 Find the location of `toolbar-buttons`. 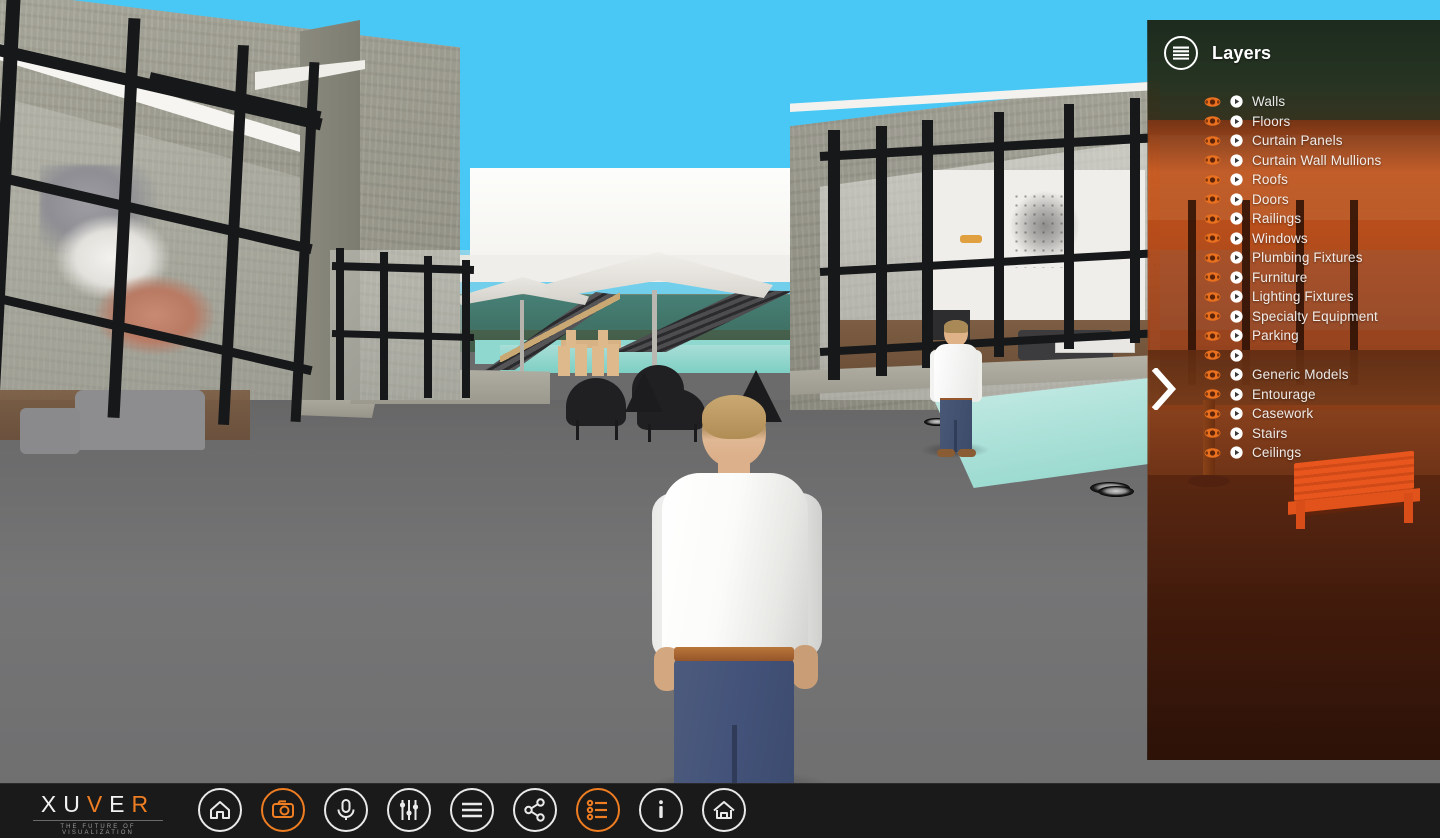

toolbar-buttons is located at coordinates (472, 810).